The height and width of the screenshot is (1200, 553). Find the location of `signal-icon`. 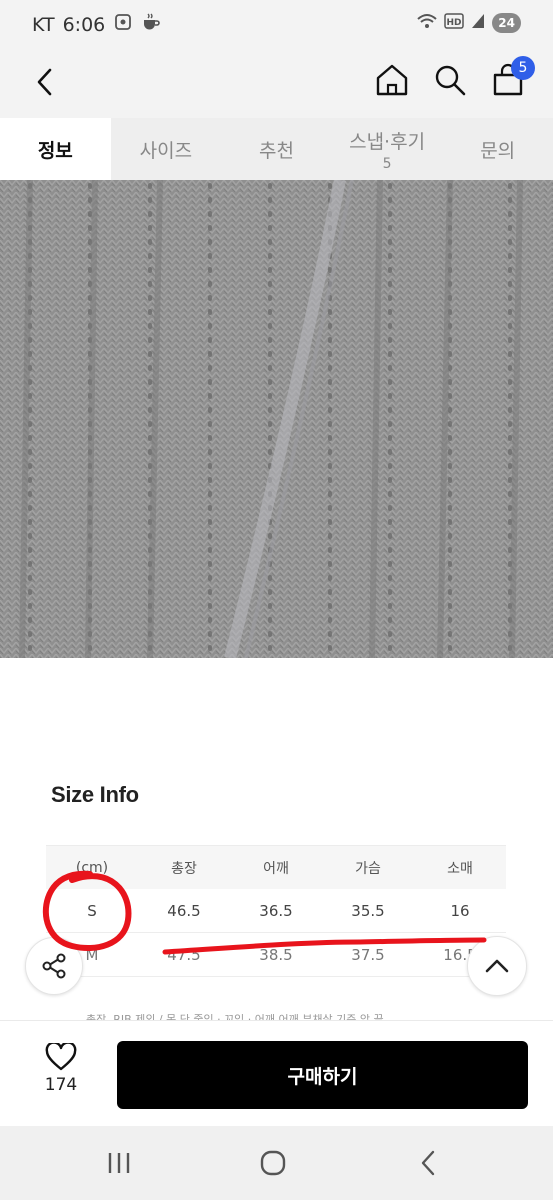

signal-icon is located at coordinates (478, 23).